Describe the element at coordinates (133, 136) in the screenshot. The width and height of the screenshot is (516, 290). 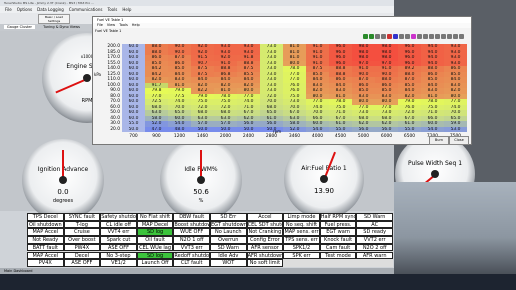
I see `rpm-col-header: 700` at that location.